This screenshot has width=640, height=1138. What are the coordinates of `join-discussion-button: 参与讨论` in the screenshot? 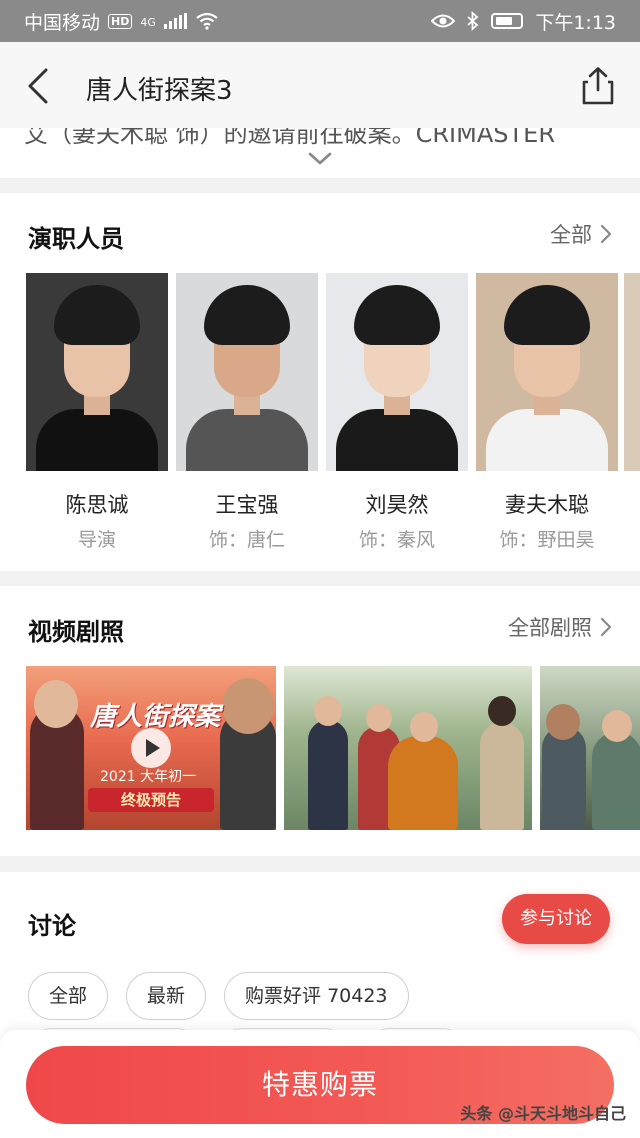 It's located at (556, 919).